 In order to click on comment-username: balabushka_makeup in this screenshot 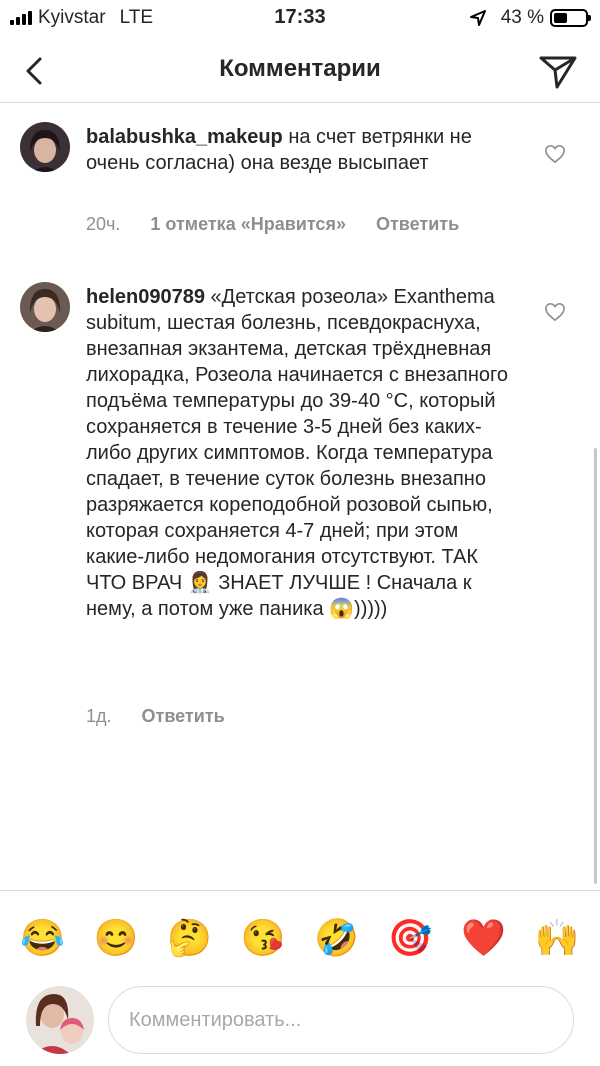, I will do `click(184, 137)`.